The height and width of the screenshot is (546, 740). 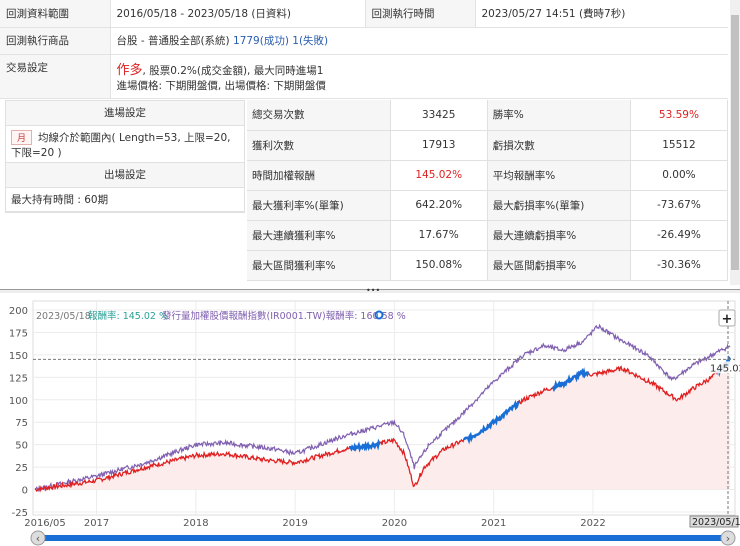 What do you see at coordinates (21, 446) in the screenshot?
I see `y-tick-label: 50` at bounding box center [21, 446].